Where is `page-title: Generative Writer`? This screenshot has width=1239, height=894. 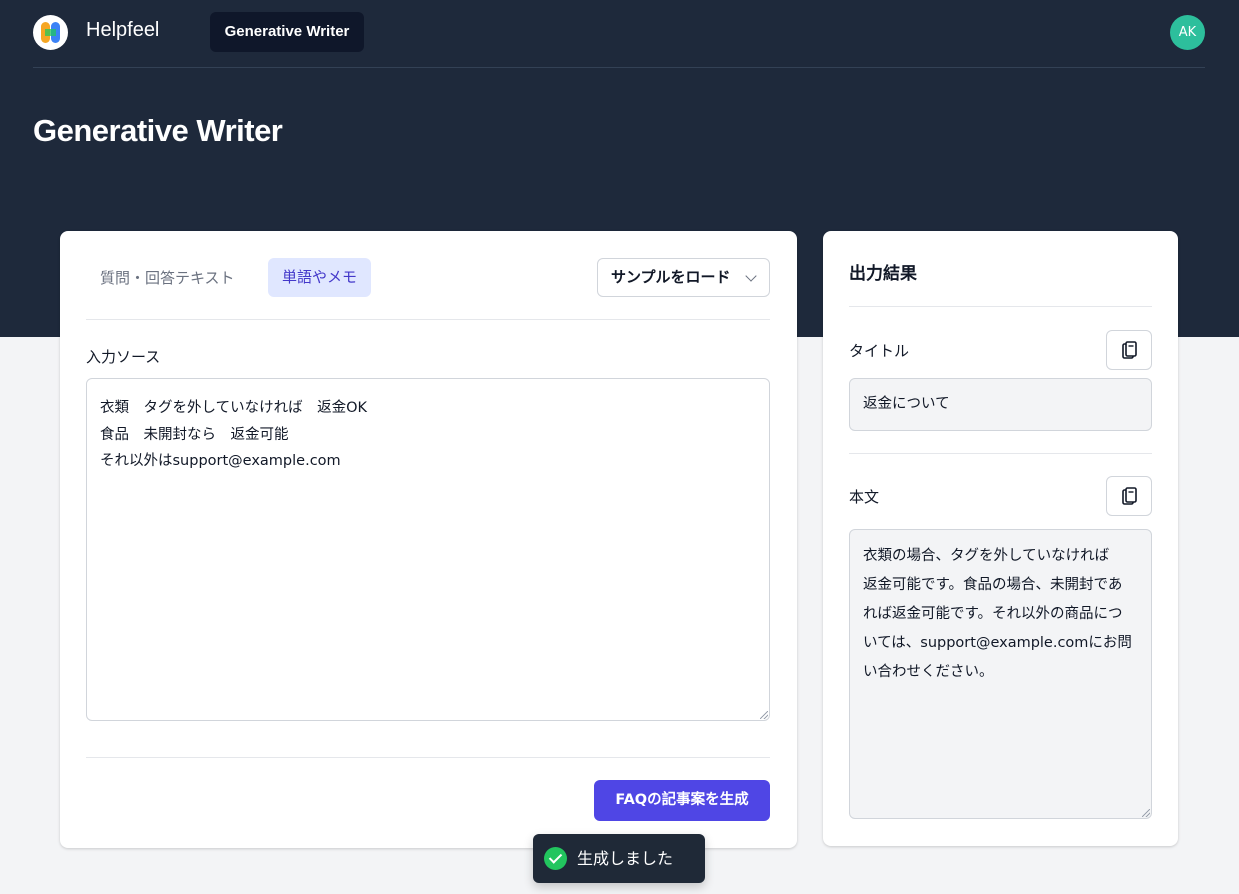
page-title: Generative Writer is located at coordinates (158, 130).